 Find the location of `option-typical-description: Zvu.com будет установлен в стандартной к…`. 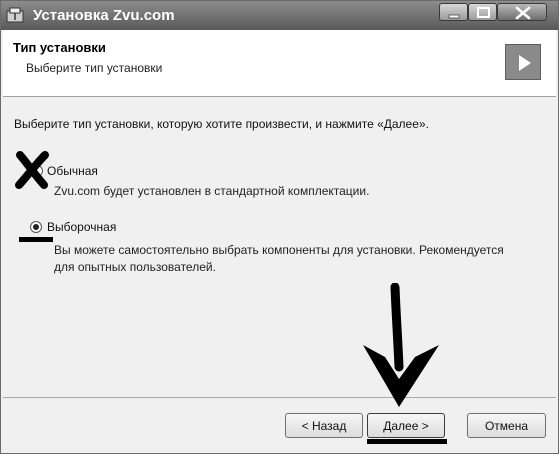

option-typical-description: Zvu.com будет установлен в стандартной к… is located at coordinates (212, 191).